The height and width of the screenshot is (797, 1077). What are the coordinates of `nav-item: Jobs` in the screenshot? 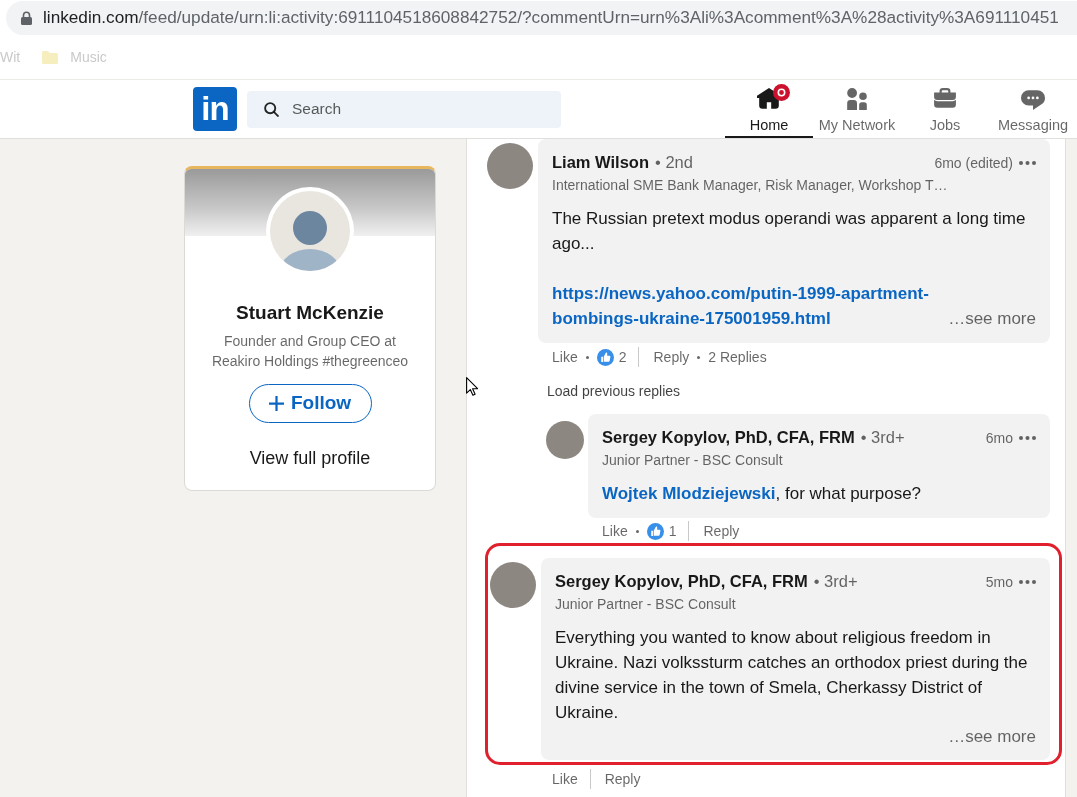 It's located at (945, 109).